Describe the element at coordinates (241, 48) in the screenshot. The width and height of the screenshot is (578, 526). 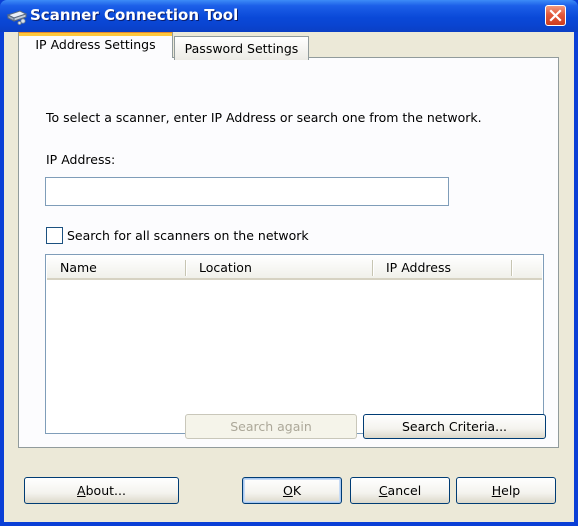
I see `tab-password-settings: Password Settings` at that location.